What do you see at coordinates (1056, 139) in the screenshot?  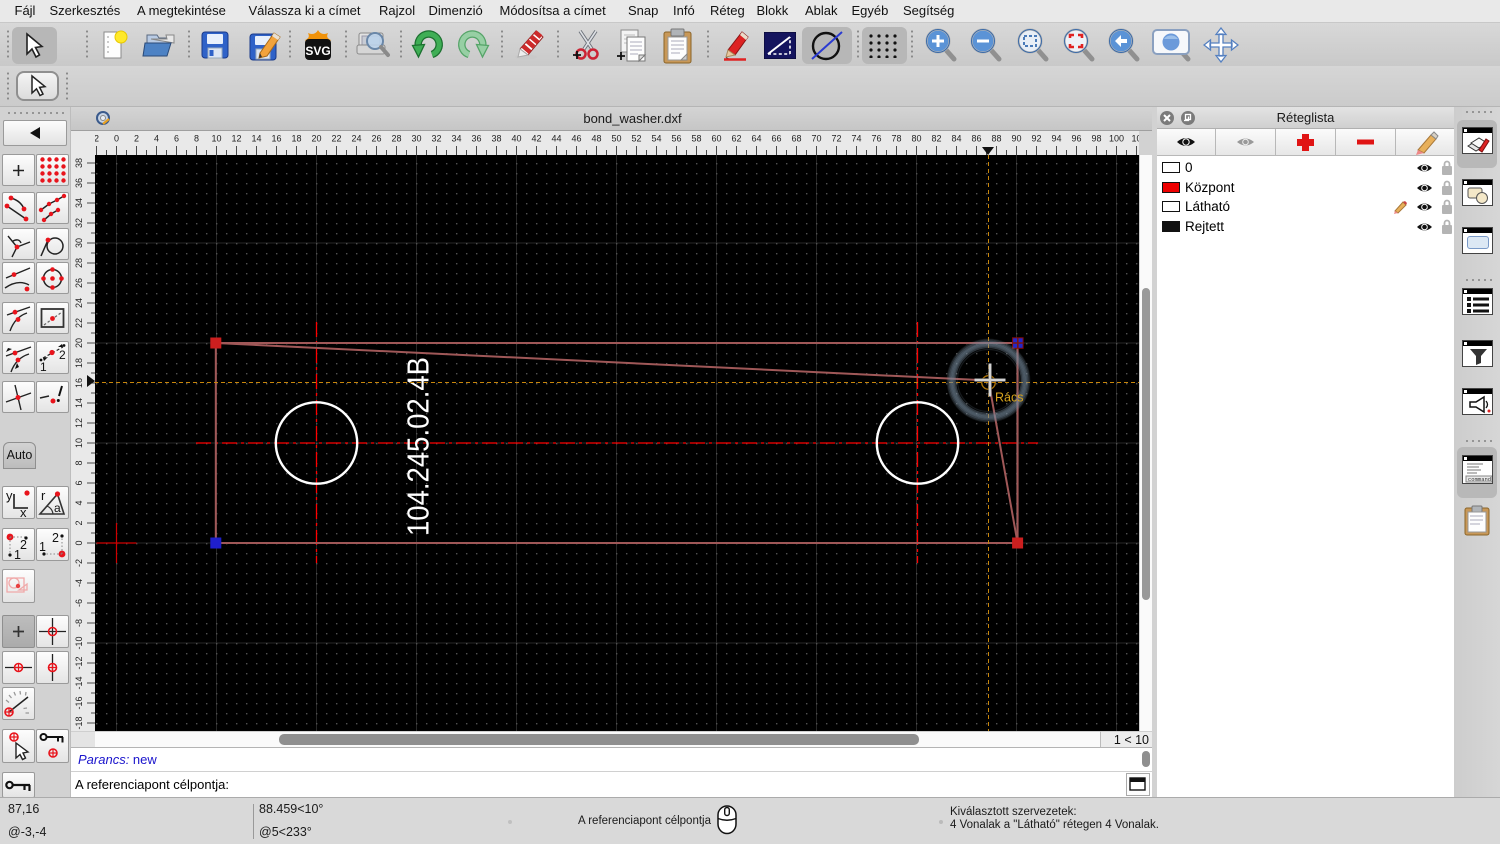 I see `svg-text: 94` at bounding box center [1056, 139].